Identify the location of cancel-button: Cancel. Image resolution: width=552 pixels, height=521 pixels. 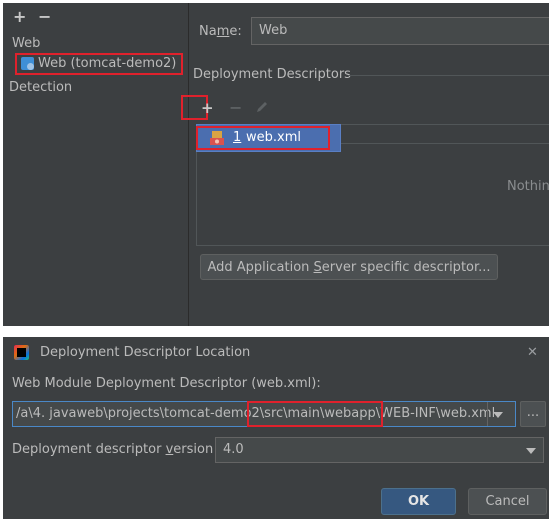
(507, 501).